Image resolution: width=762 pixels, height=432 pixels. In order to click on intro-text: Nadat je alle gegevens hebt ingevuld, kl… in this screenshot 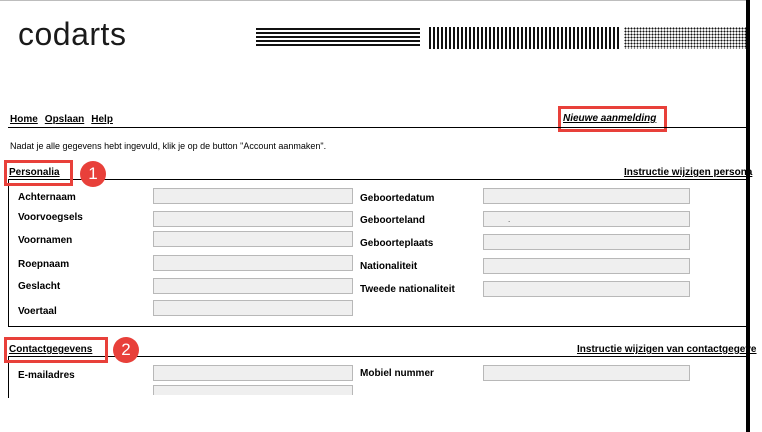, I will do `click(168, 146)`.